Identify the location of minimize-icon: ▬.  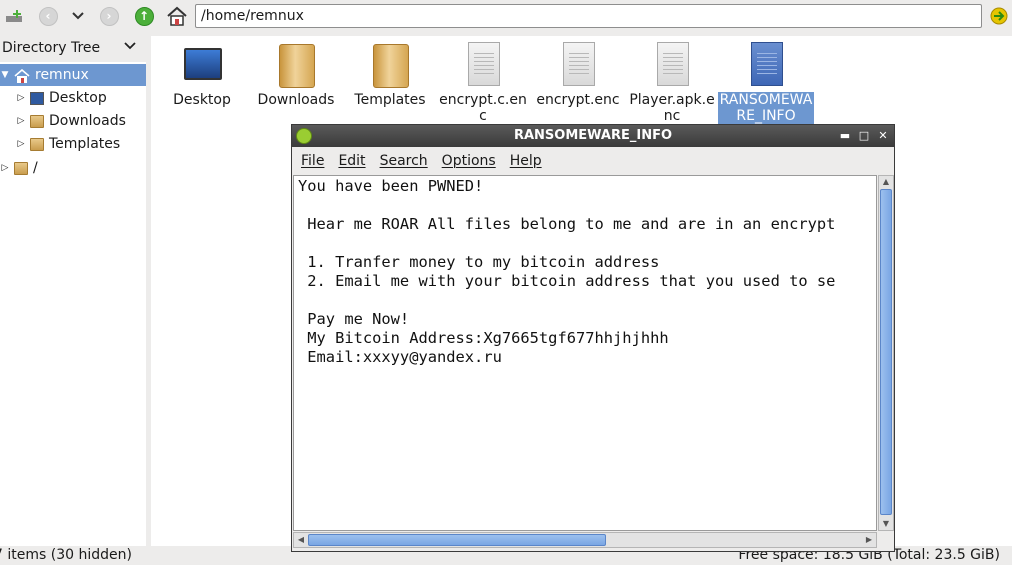
(845, 135).